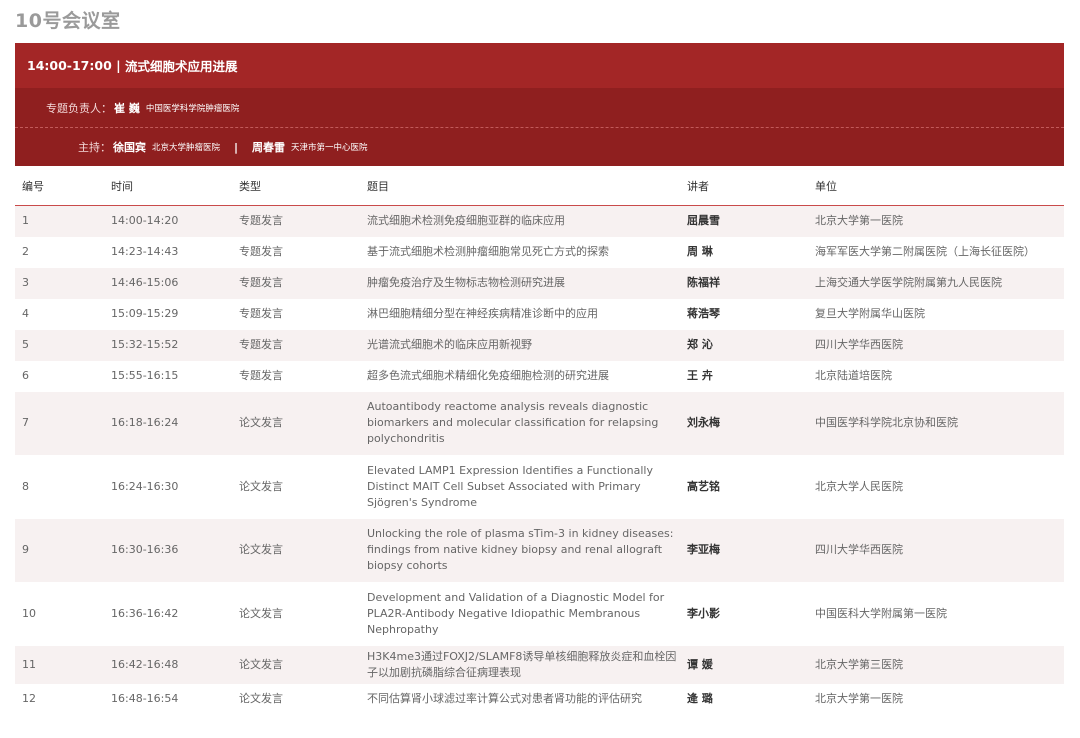 This screenshot has width=1080, height=738. Describe the element at coordinates (936, 186) in the screenshot. I see `col-header-org: 单位` at that location.